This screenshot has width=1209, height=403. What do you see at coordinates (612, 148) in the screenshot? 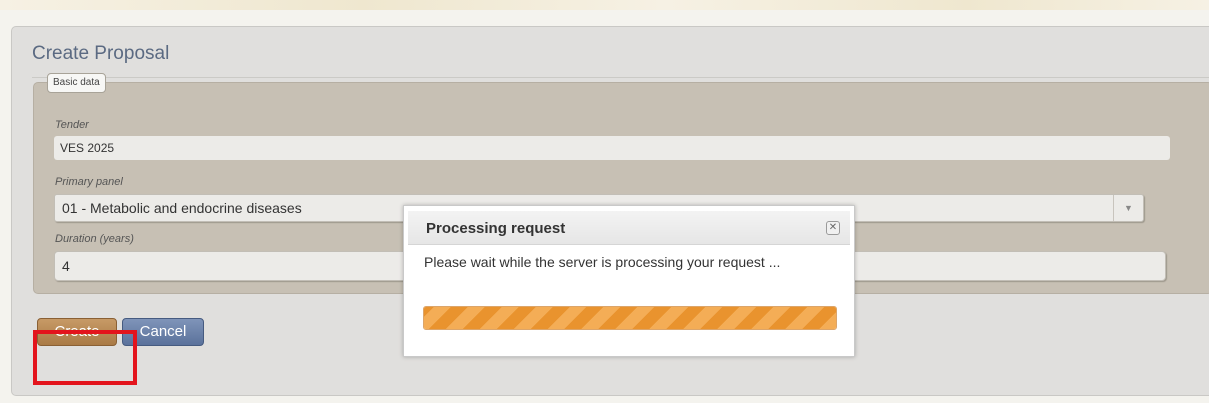
I see `tender-value: VES 2025` at bounding box center [612, 148].